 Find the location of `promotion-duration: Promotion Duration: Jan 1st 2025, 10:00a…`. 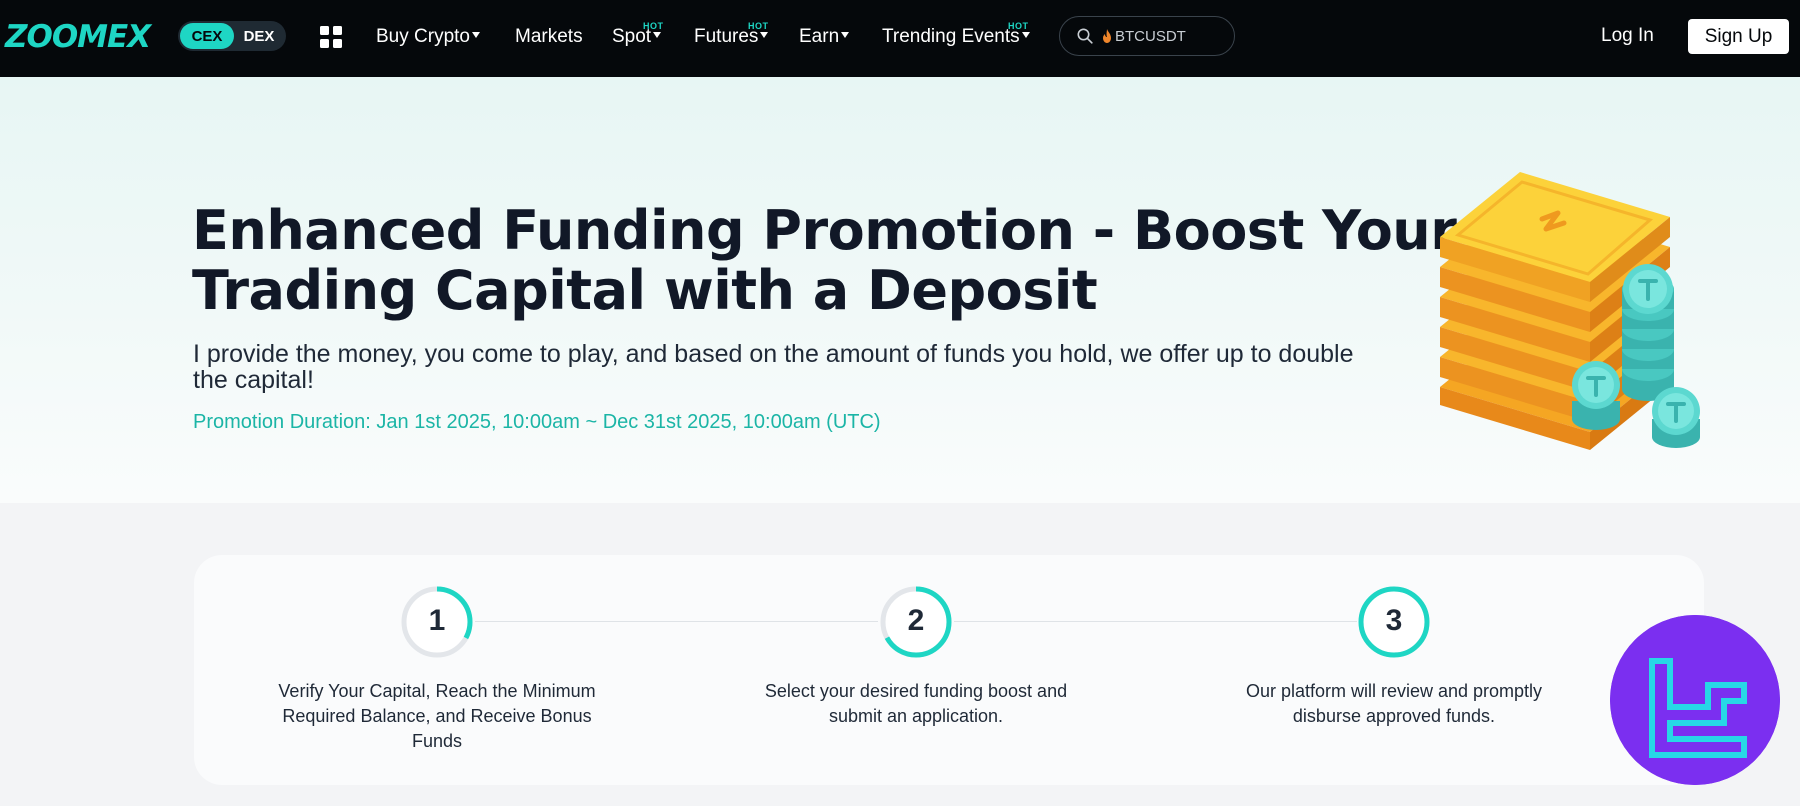

promotion-duration: Promotion Duration: Jan 1st 2025, 10:00a… is located at coordinates (537, 422).